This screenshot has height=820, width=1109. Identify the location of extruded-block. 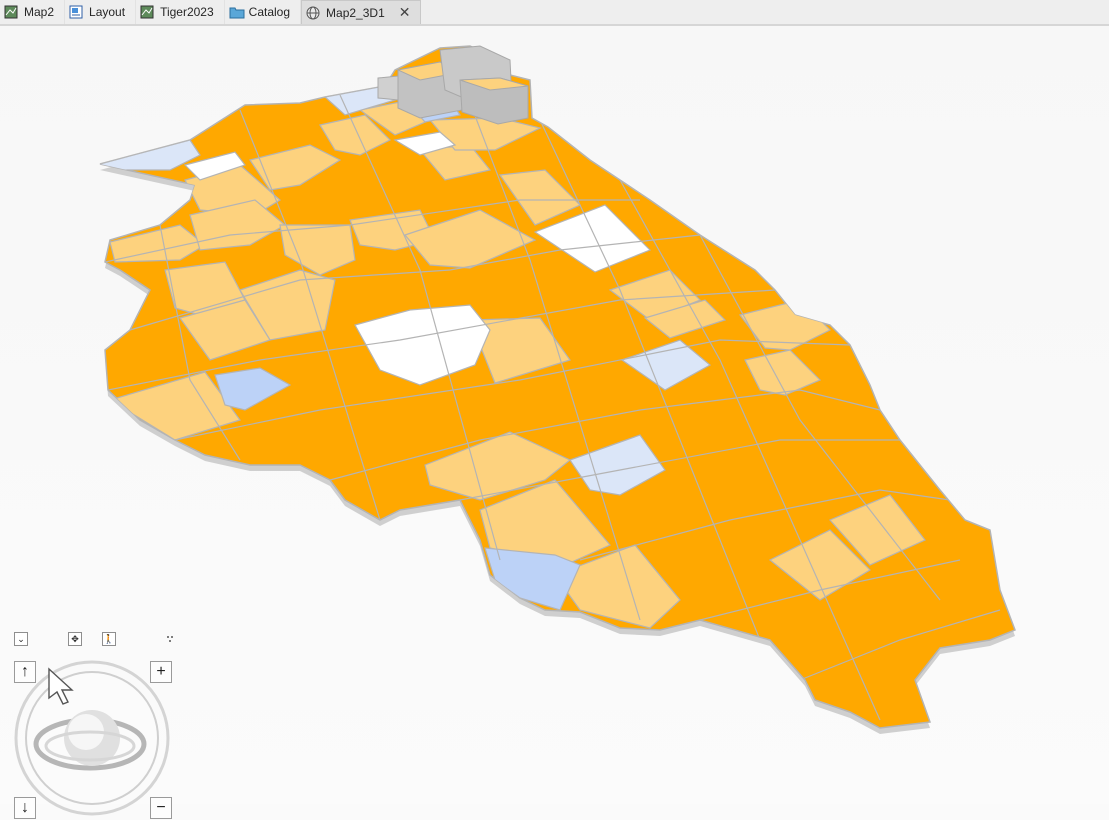
(388, 88).